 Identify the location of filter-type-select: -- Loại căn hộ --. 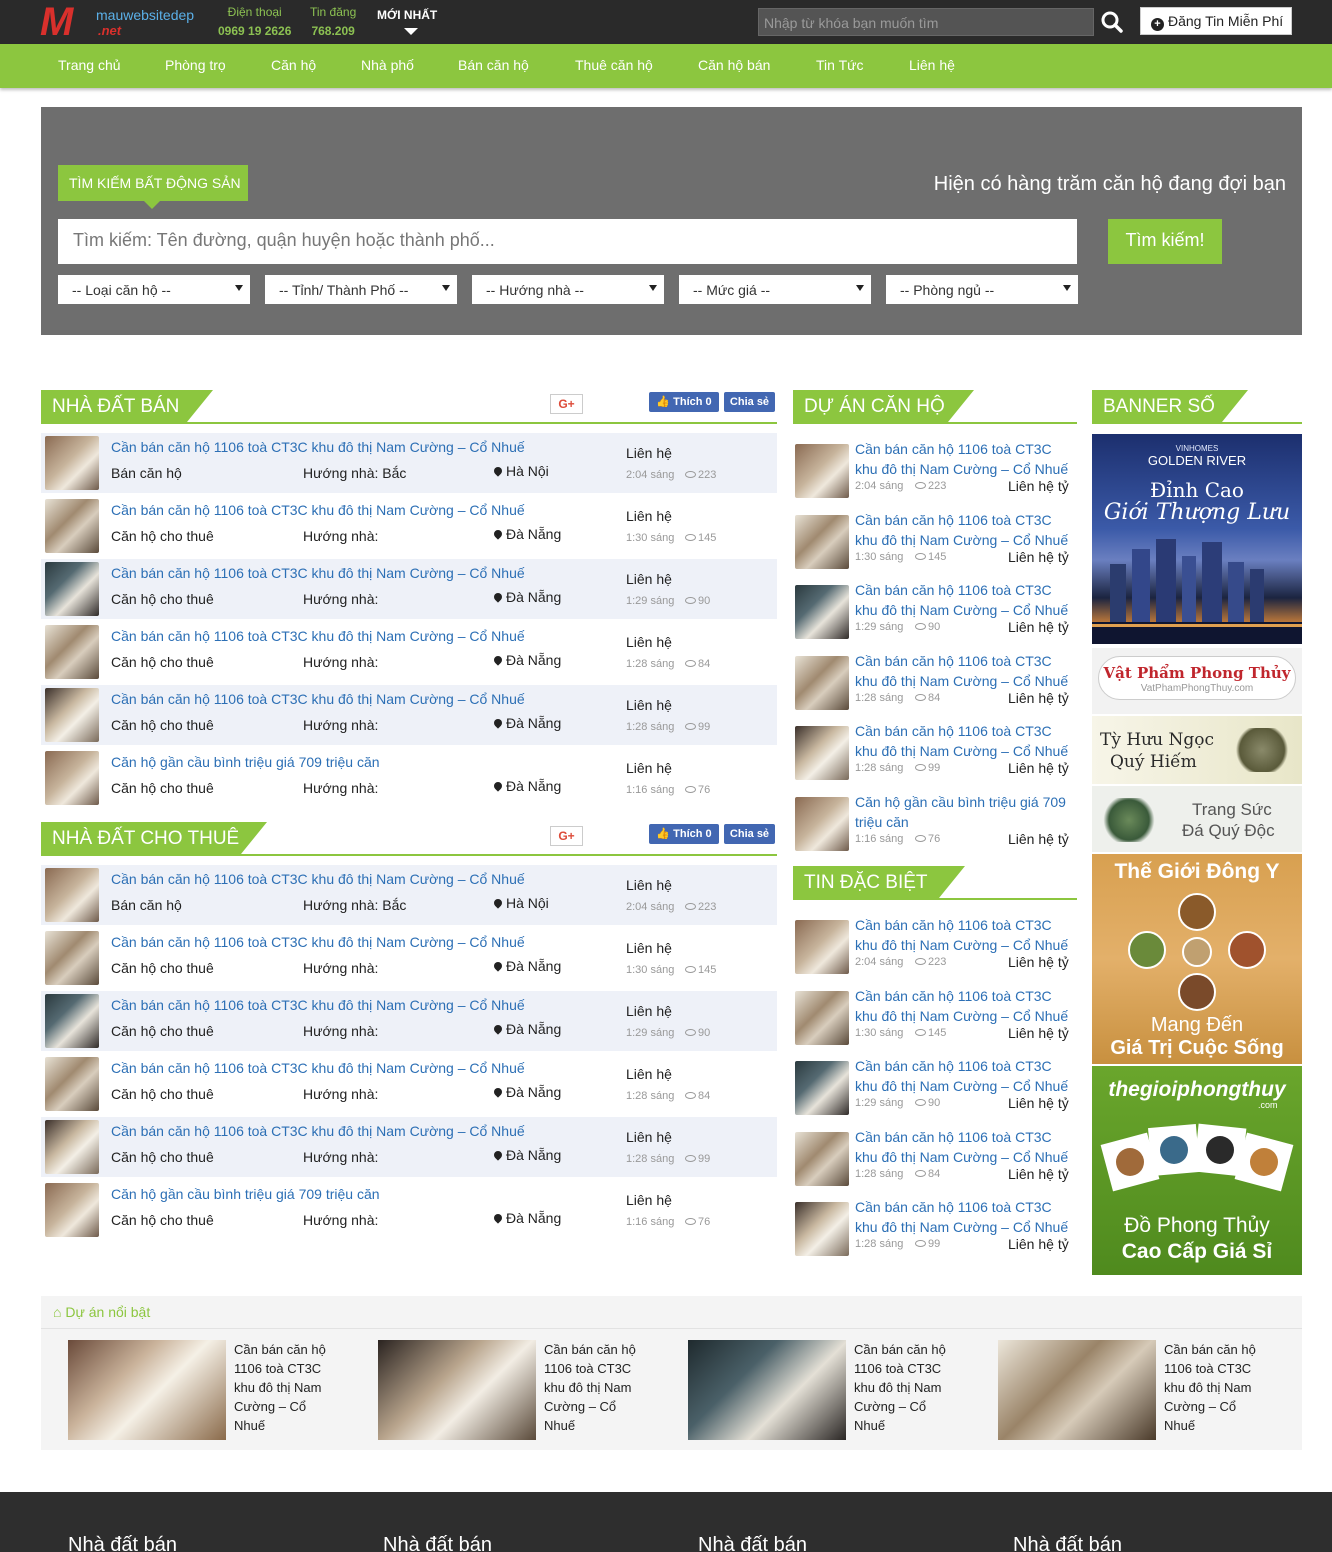
(154, 289).